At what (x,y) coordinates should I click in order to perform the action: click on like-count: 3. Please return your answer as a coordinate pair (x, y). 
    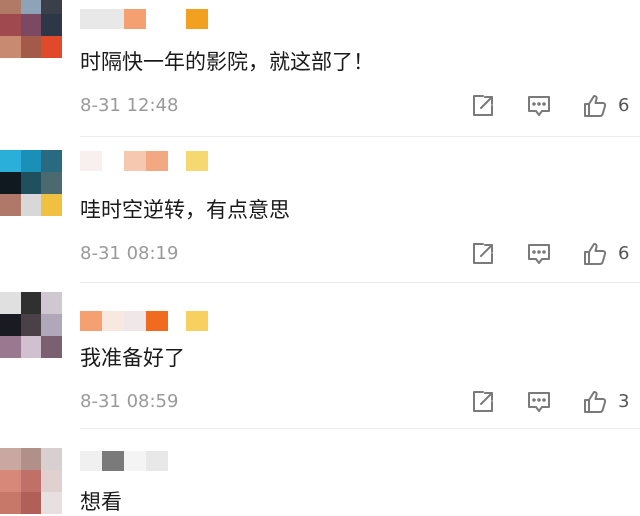
    Looking at the image, I should click on (624, 401).